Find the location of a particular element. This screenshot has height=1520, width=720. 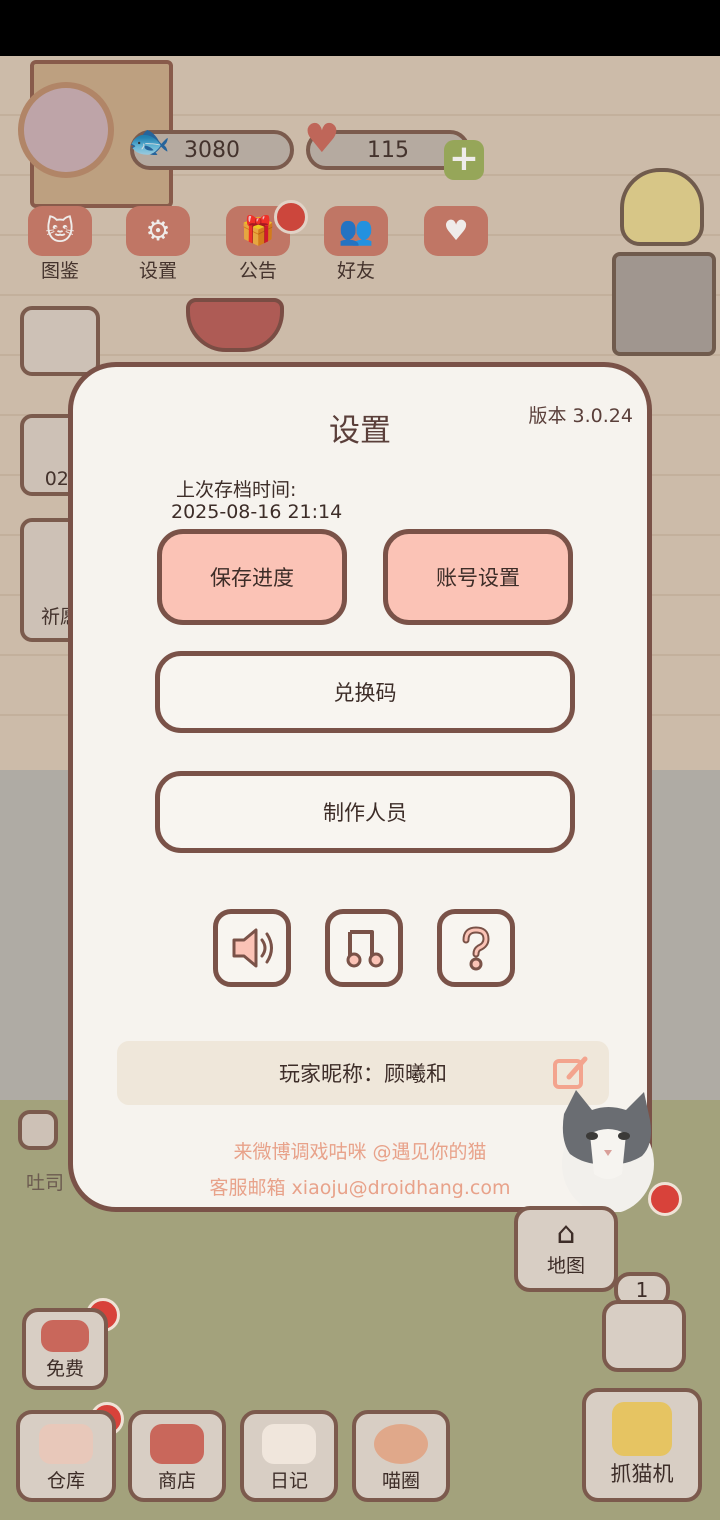

shop-button: 商店 is located at coordinates (177, 1456).